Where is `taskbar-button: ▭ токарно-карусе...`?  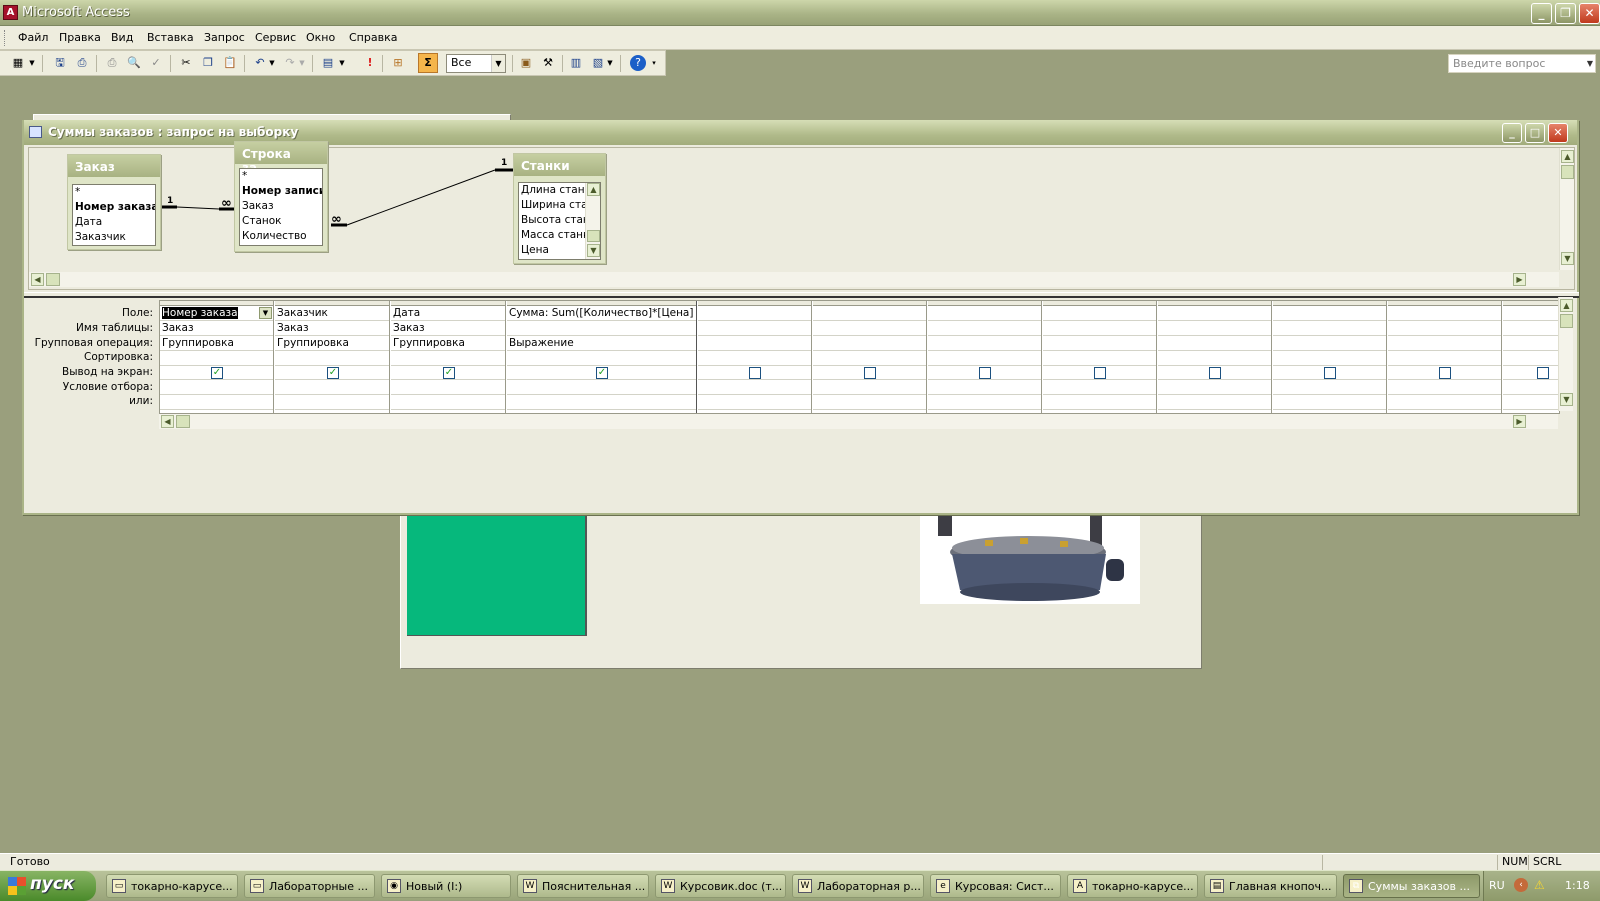 taskbar-button: ▭ токарно-карусе... is located at coordinates (172, 886).